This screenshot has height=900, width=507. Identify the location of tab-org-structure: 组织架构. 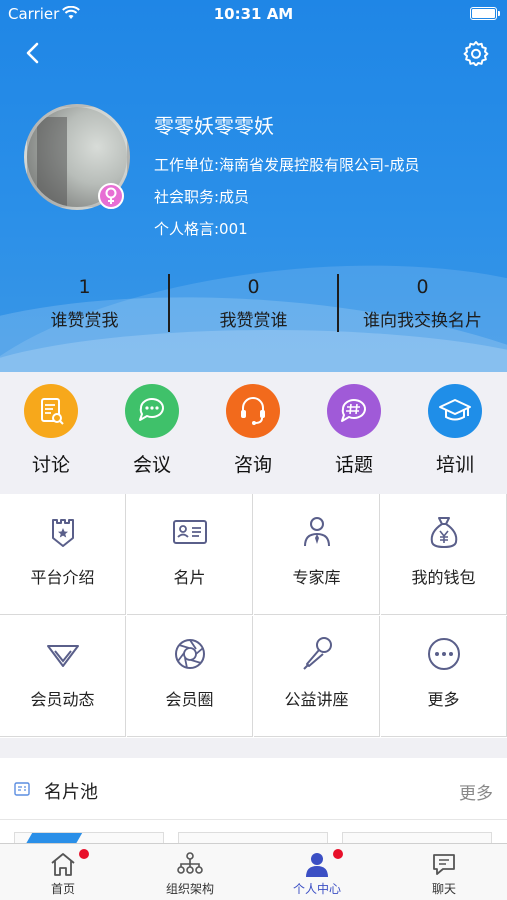
(190, 872).